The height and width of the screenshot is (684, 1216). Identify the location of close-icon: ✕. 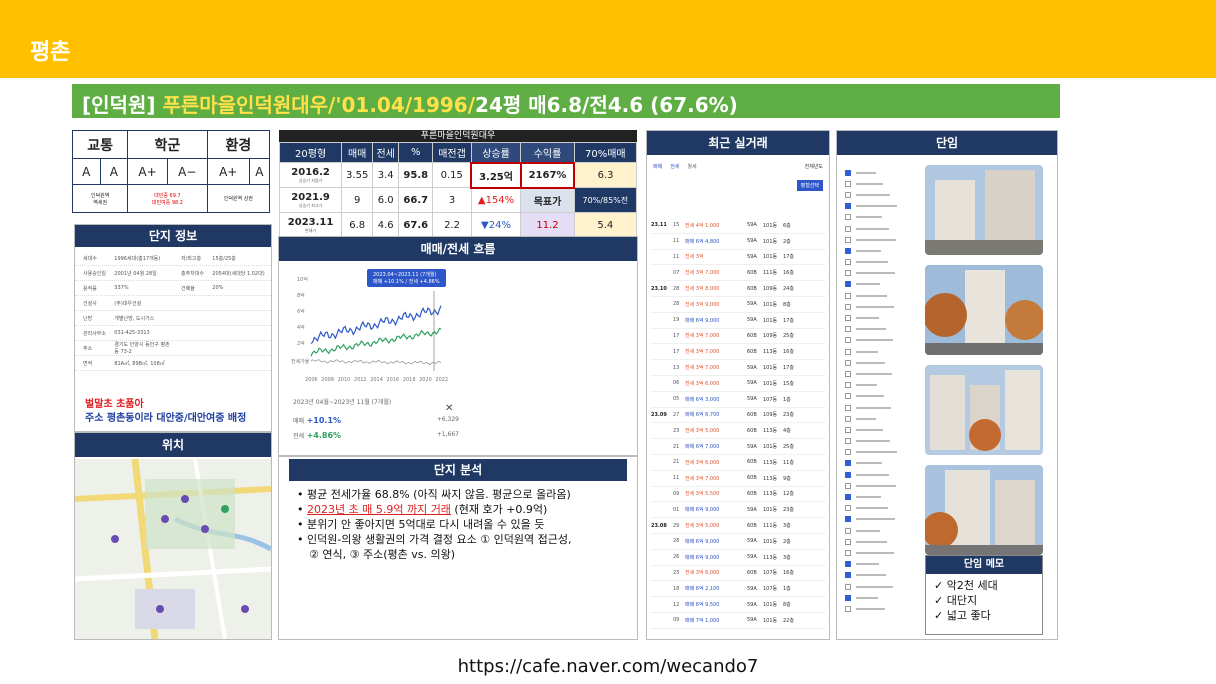
(449, 408).